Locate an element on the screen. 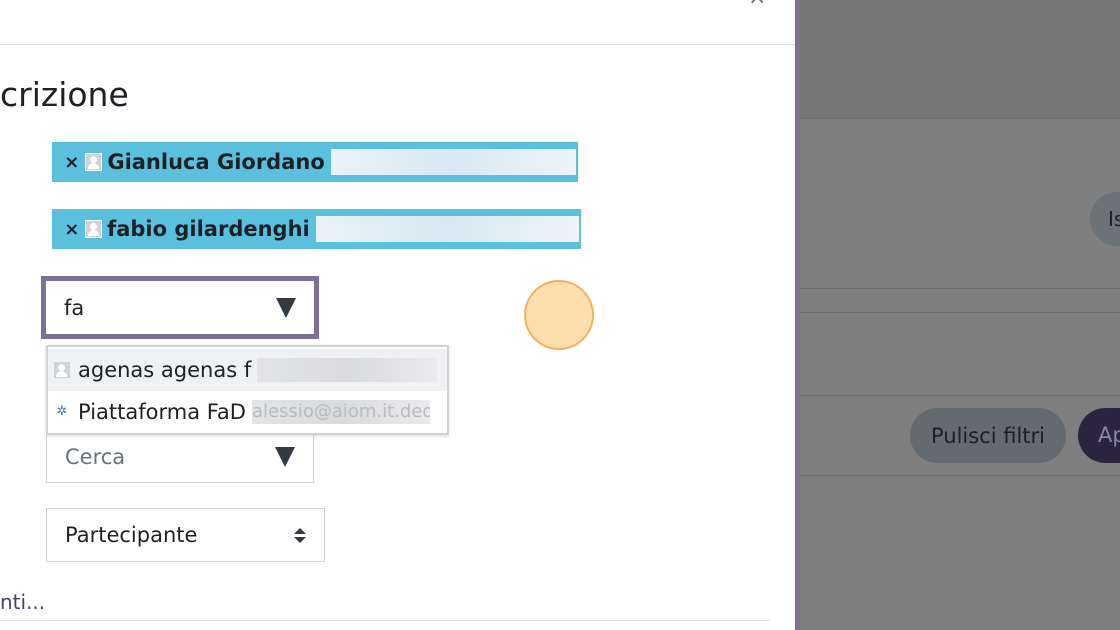 Image resolution: width=1120 pixels, height=630 pixels. selected-user-chip: × fabio gilardenghi is located at coordinates (316, 229).